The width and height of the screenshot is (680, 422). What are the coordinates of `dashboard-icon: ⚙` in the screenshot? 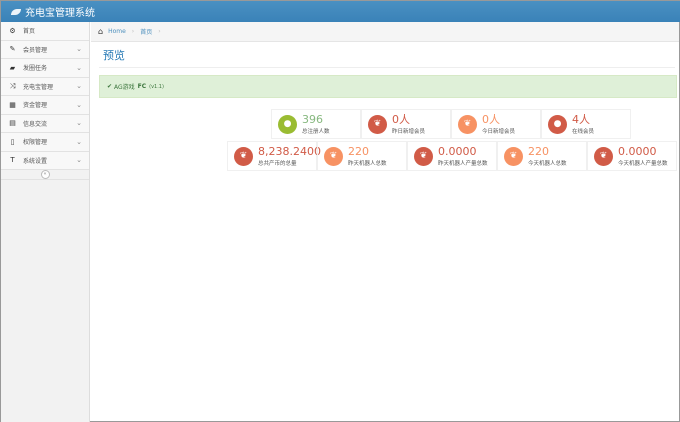 It's located at (12, 30).